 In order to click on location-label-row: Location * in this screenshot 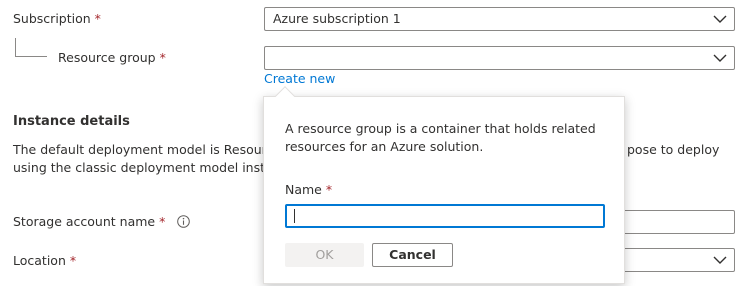, I will do `click(44, 260)`.